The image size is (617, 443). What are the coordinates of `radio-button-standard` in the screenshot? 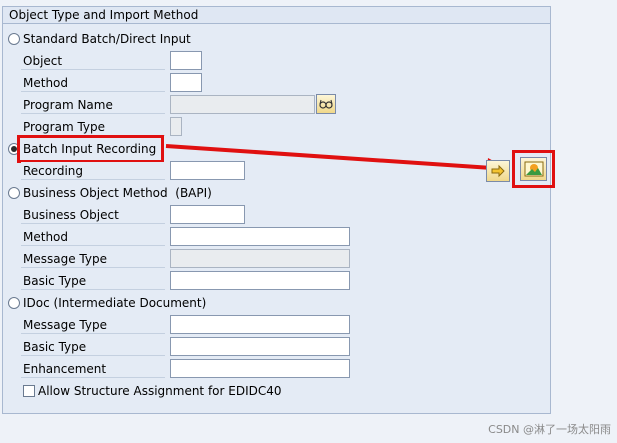 It's located at (14, 39).